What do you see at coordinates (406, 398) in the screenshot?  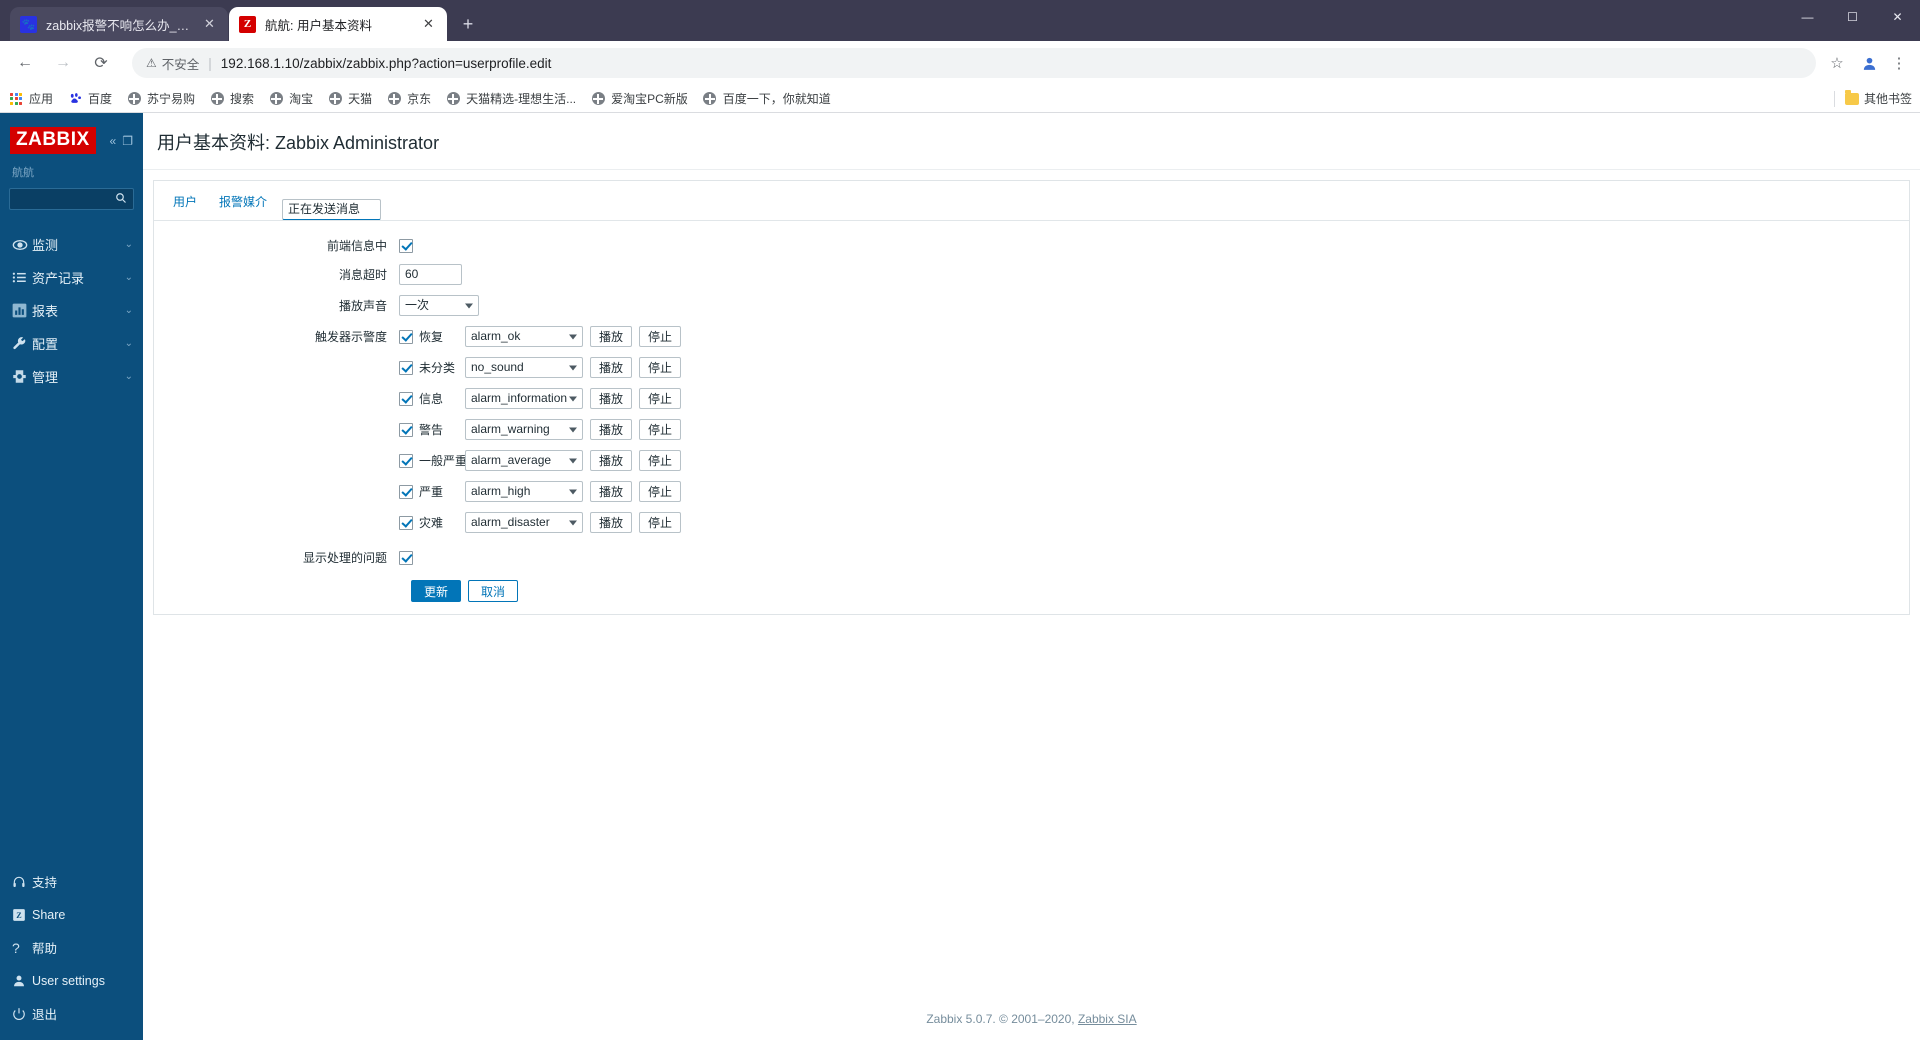 I see `severity-checkbox-information` at bounding box center [406, 398].